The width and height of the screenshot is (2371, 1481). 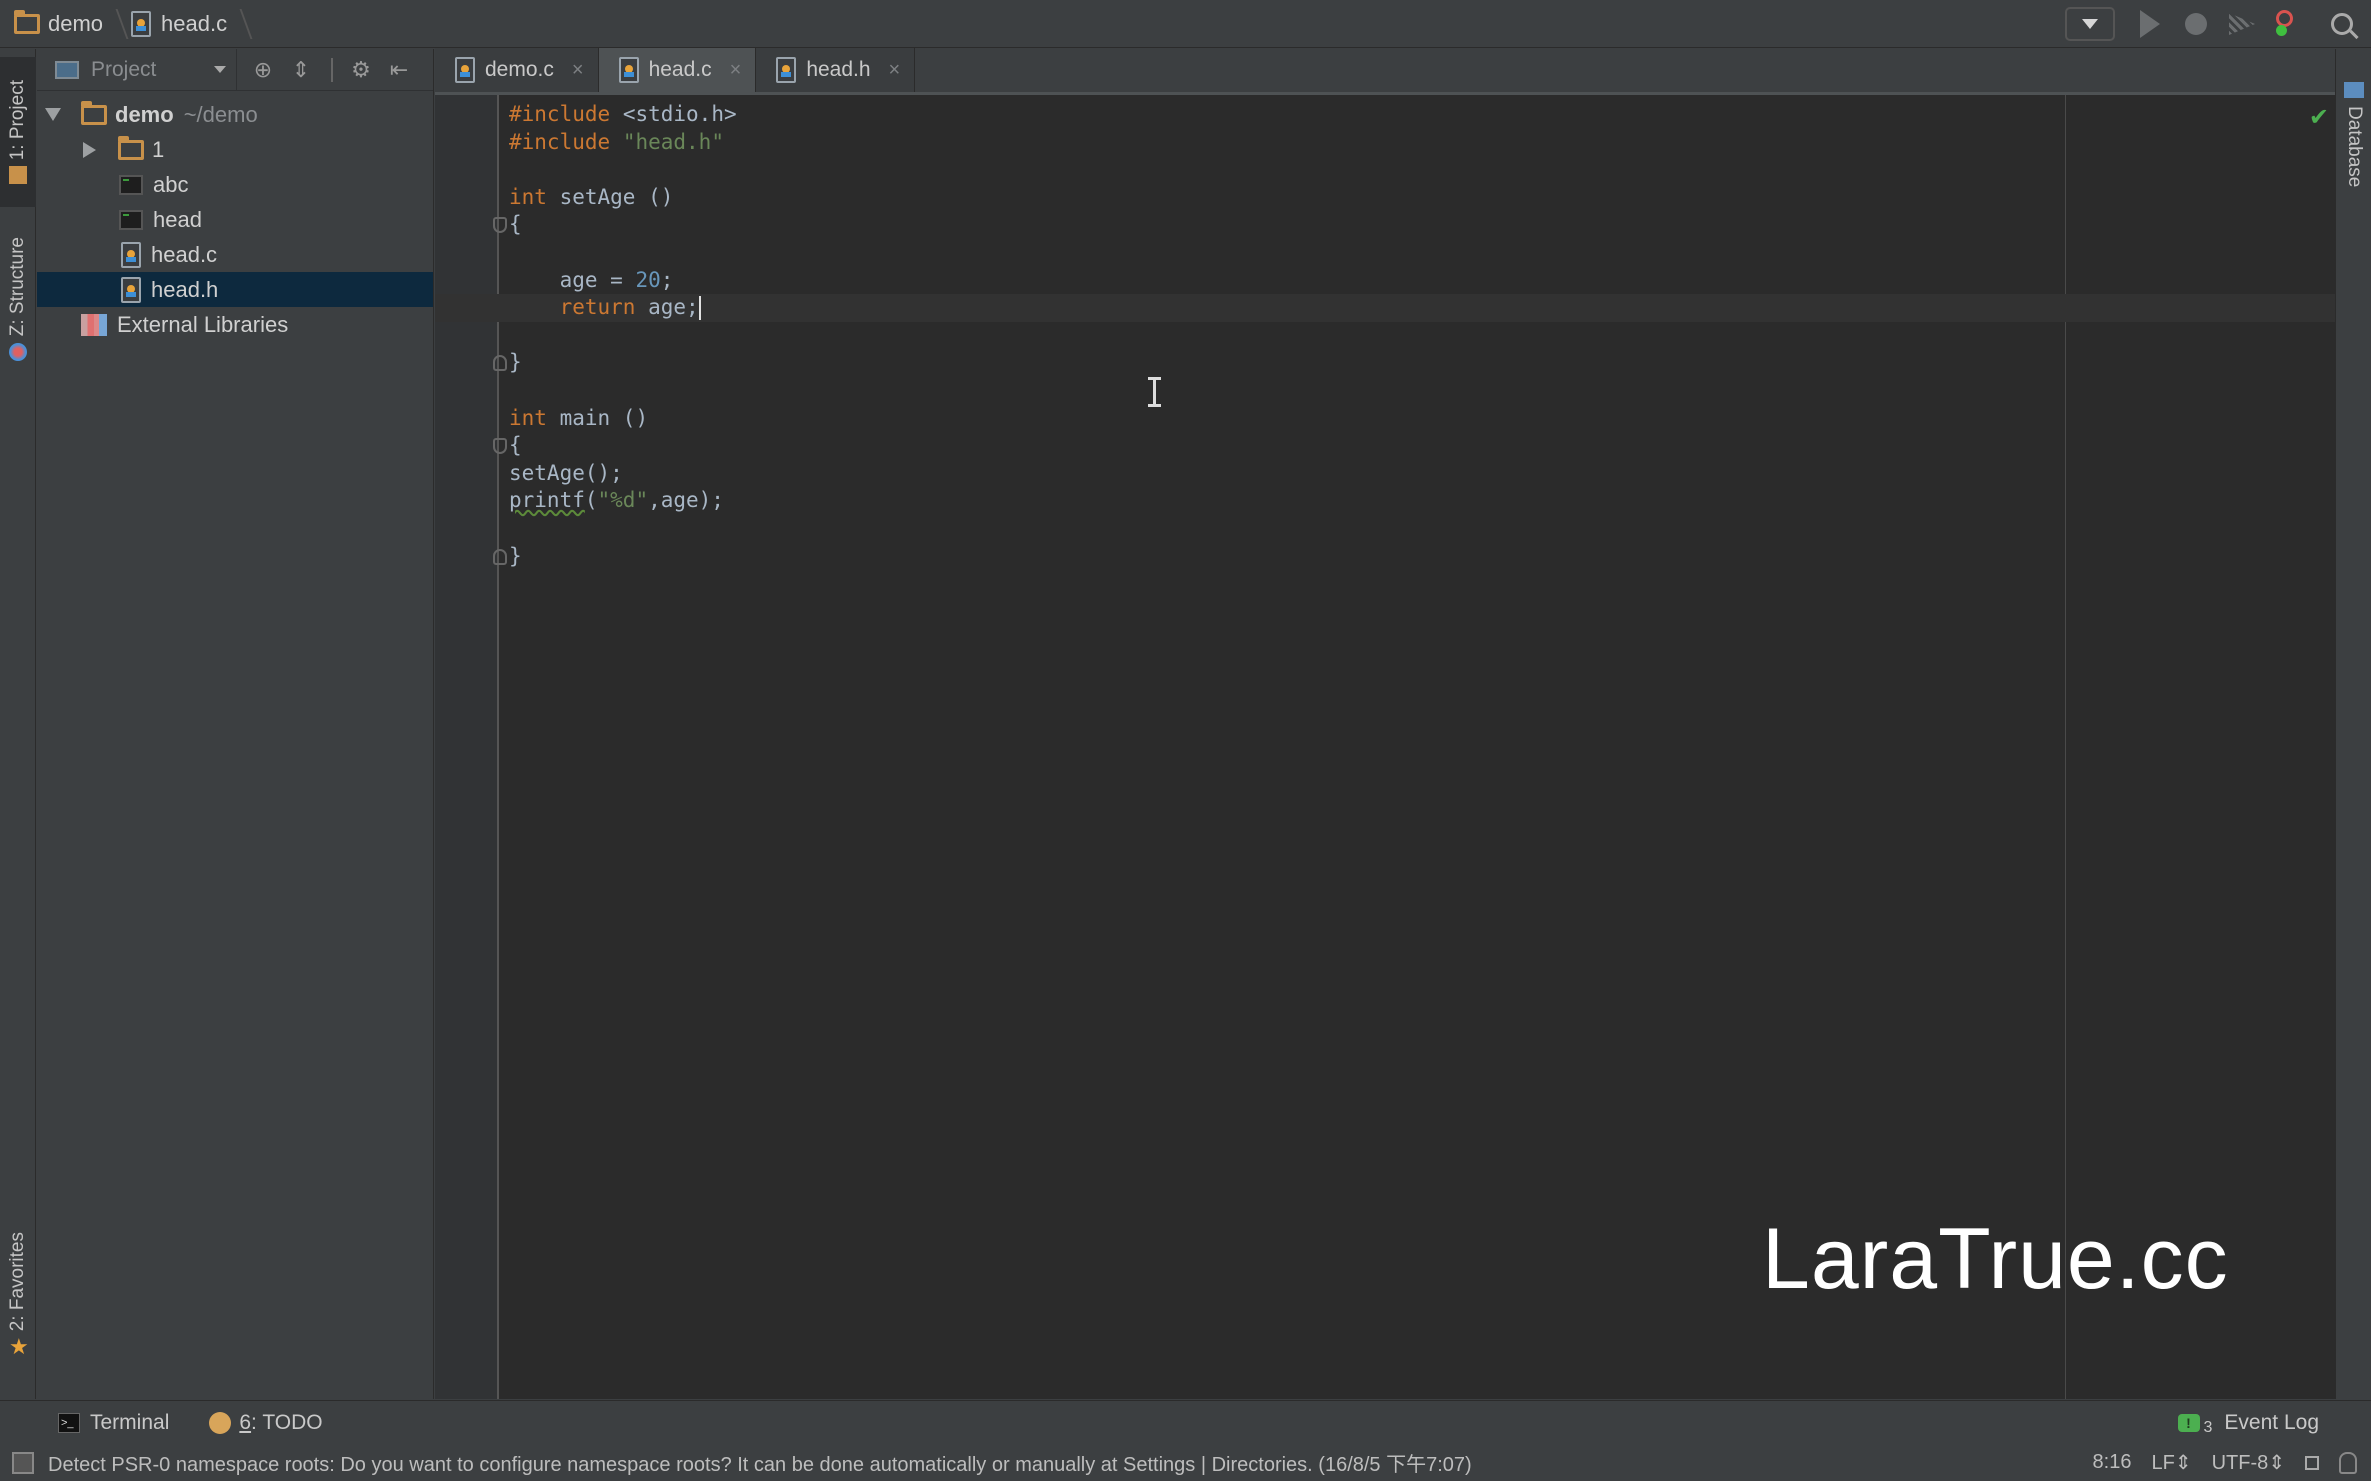 I want to click on tree-item-head: head, so click(x=235, y=219).